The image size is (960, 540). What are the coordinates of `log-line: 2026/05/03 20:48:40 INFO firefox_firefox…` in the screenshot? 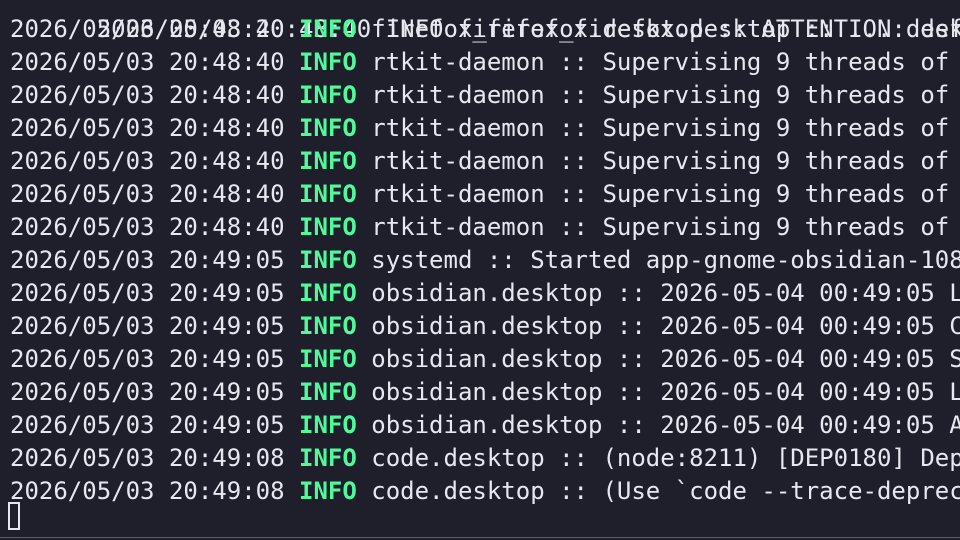 It's located at (485, 29).